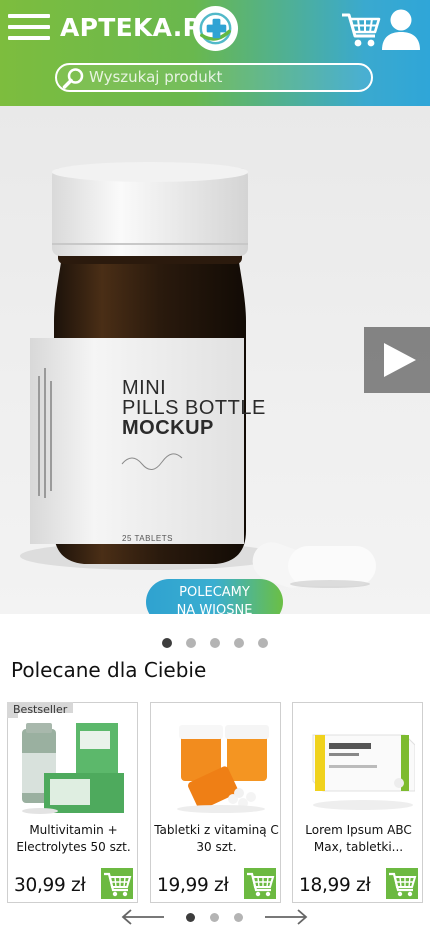 This screenshot has height=932, width=430. What do you see at coordinates (335, 885) in the screenshot?
I see `product-price: 18,99 zł` at bounding box center [335, 885].